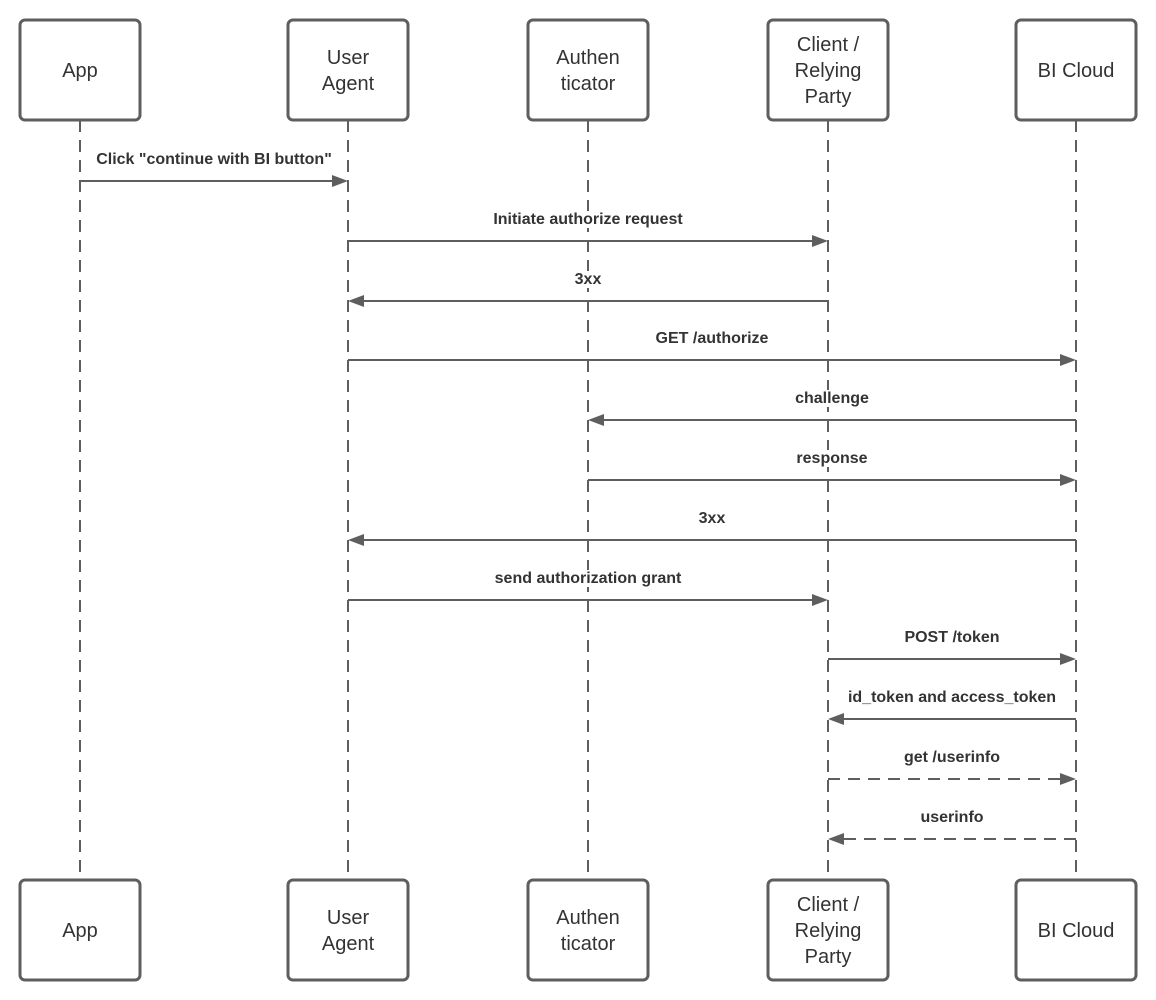 The image size is (1156, 1000). What do you see at coordinates (712, 348) in the screenshot?
I see `message: GET /authorize` at bounding box center [712, 348].